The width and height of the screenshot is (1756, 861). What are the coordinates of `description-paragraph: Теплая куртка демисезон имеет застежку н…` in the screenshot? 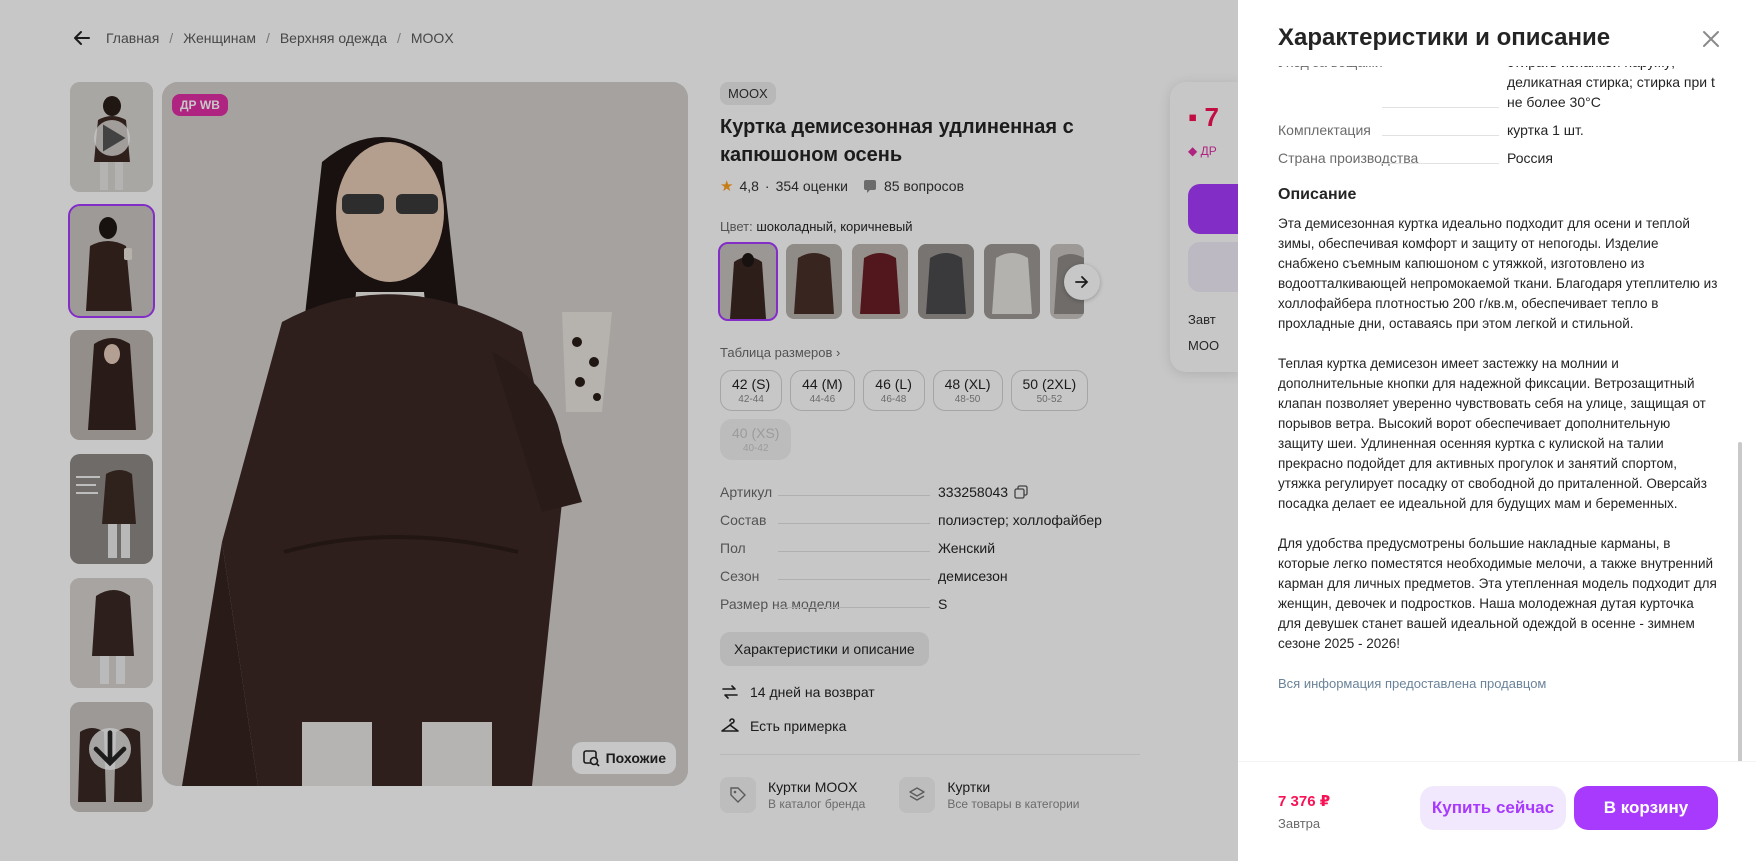 It's located at (1492, 433).